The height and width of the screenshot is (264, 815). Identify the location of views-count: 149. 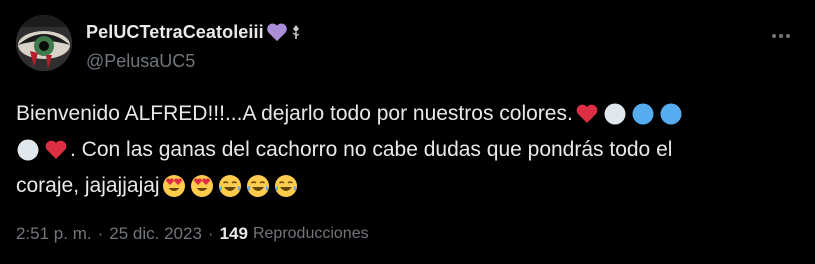
(234, 234).